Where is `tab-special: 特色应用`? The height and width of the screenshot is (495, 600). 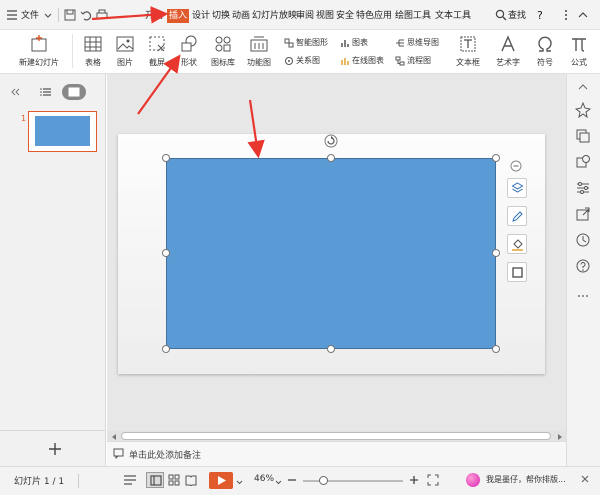 tab-special: 特色应用 is located at coordinates (374, 16).